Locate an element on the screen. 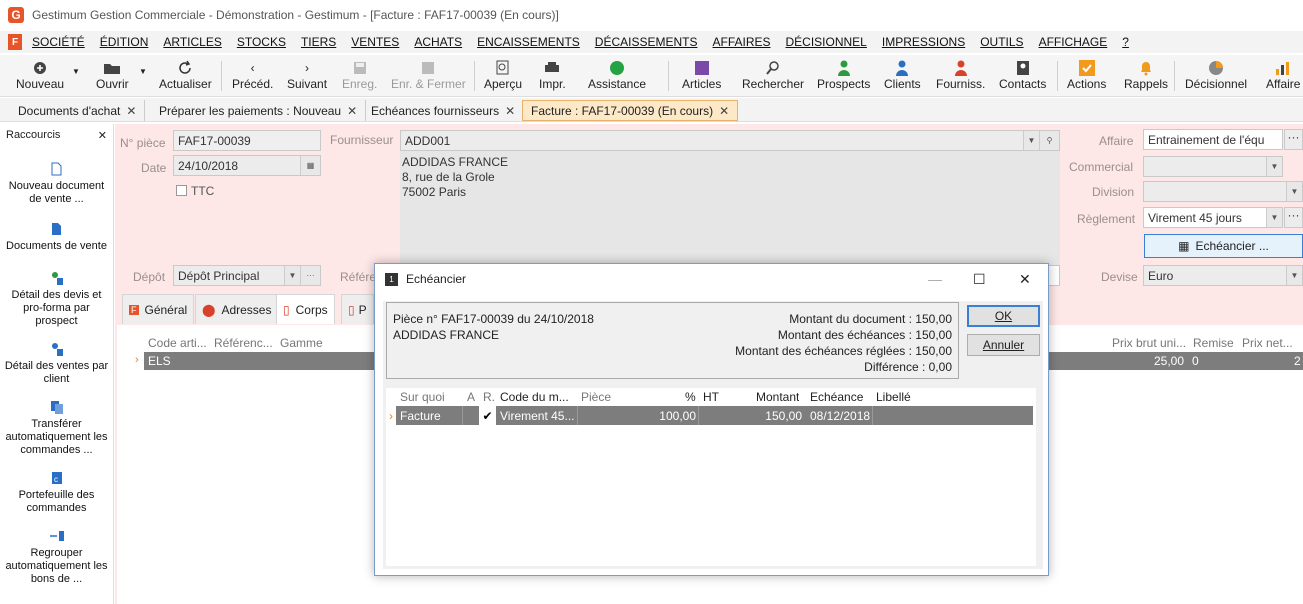 The height and width of the screenshot is (604, 1303). menu-decaissements: DÉCAISSEMENTS is located at coordinates (646, 42).